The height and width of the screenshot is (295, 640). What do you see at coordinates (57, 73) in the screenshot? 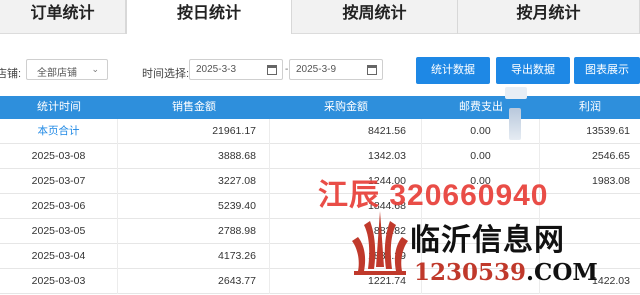
I see `store-select-value: 全部店铺` at bounding box center [57, 73].